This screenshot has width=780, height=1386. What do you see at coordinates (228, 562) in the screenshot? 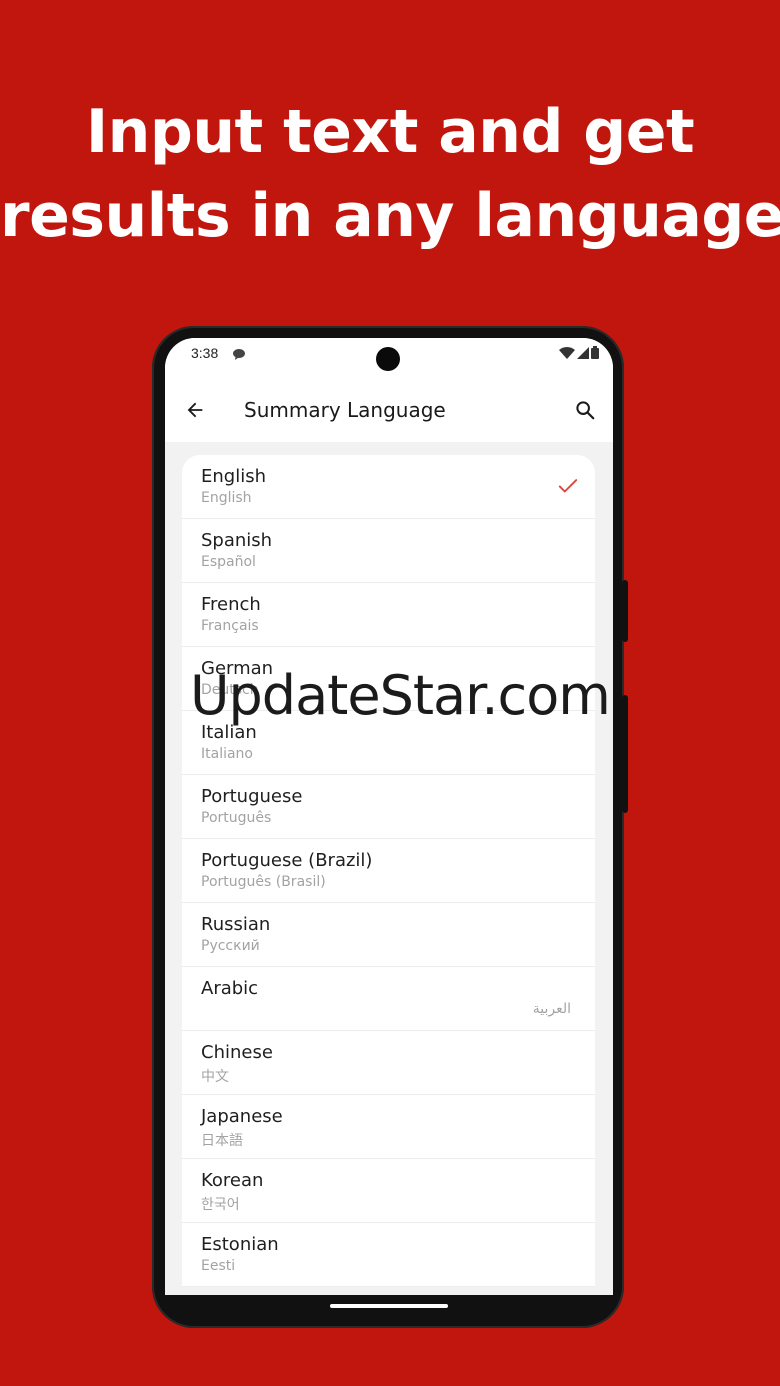
I see `language-native-name: Español` at bounding box center [228, 562].